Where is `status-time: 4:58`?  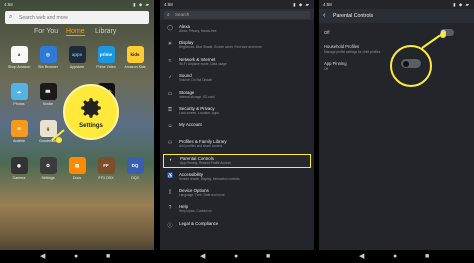 status-time: 4:58 is located at coordinates (327, 4).